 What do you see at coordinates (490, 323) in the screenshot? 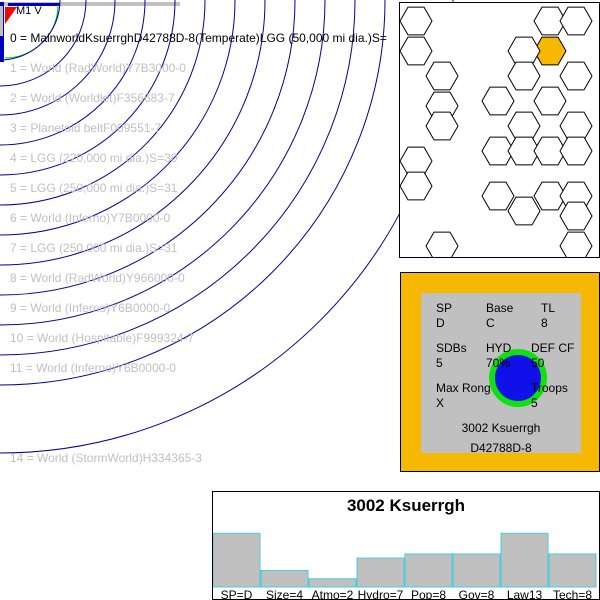
I see `base-value: C` at bounding box center [490, 323].